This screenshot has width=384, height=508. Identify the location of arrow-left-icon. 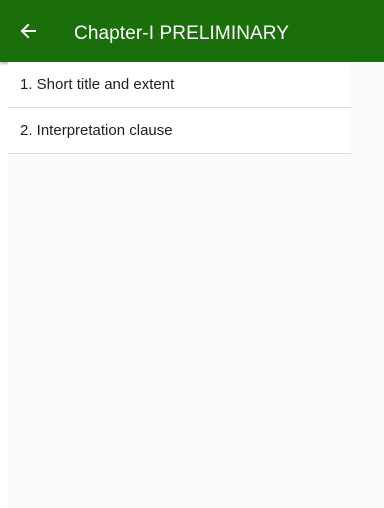
(28, 31).